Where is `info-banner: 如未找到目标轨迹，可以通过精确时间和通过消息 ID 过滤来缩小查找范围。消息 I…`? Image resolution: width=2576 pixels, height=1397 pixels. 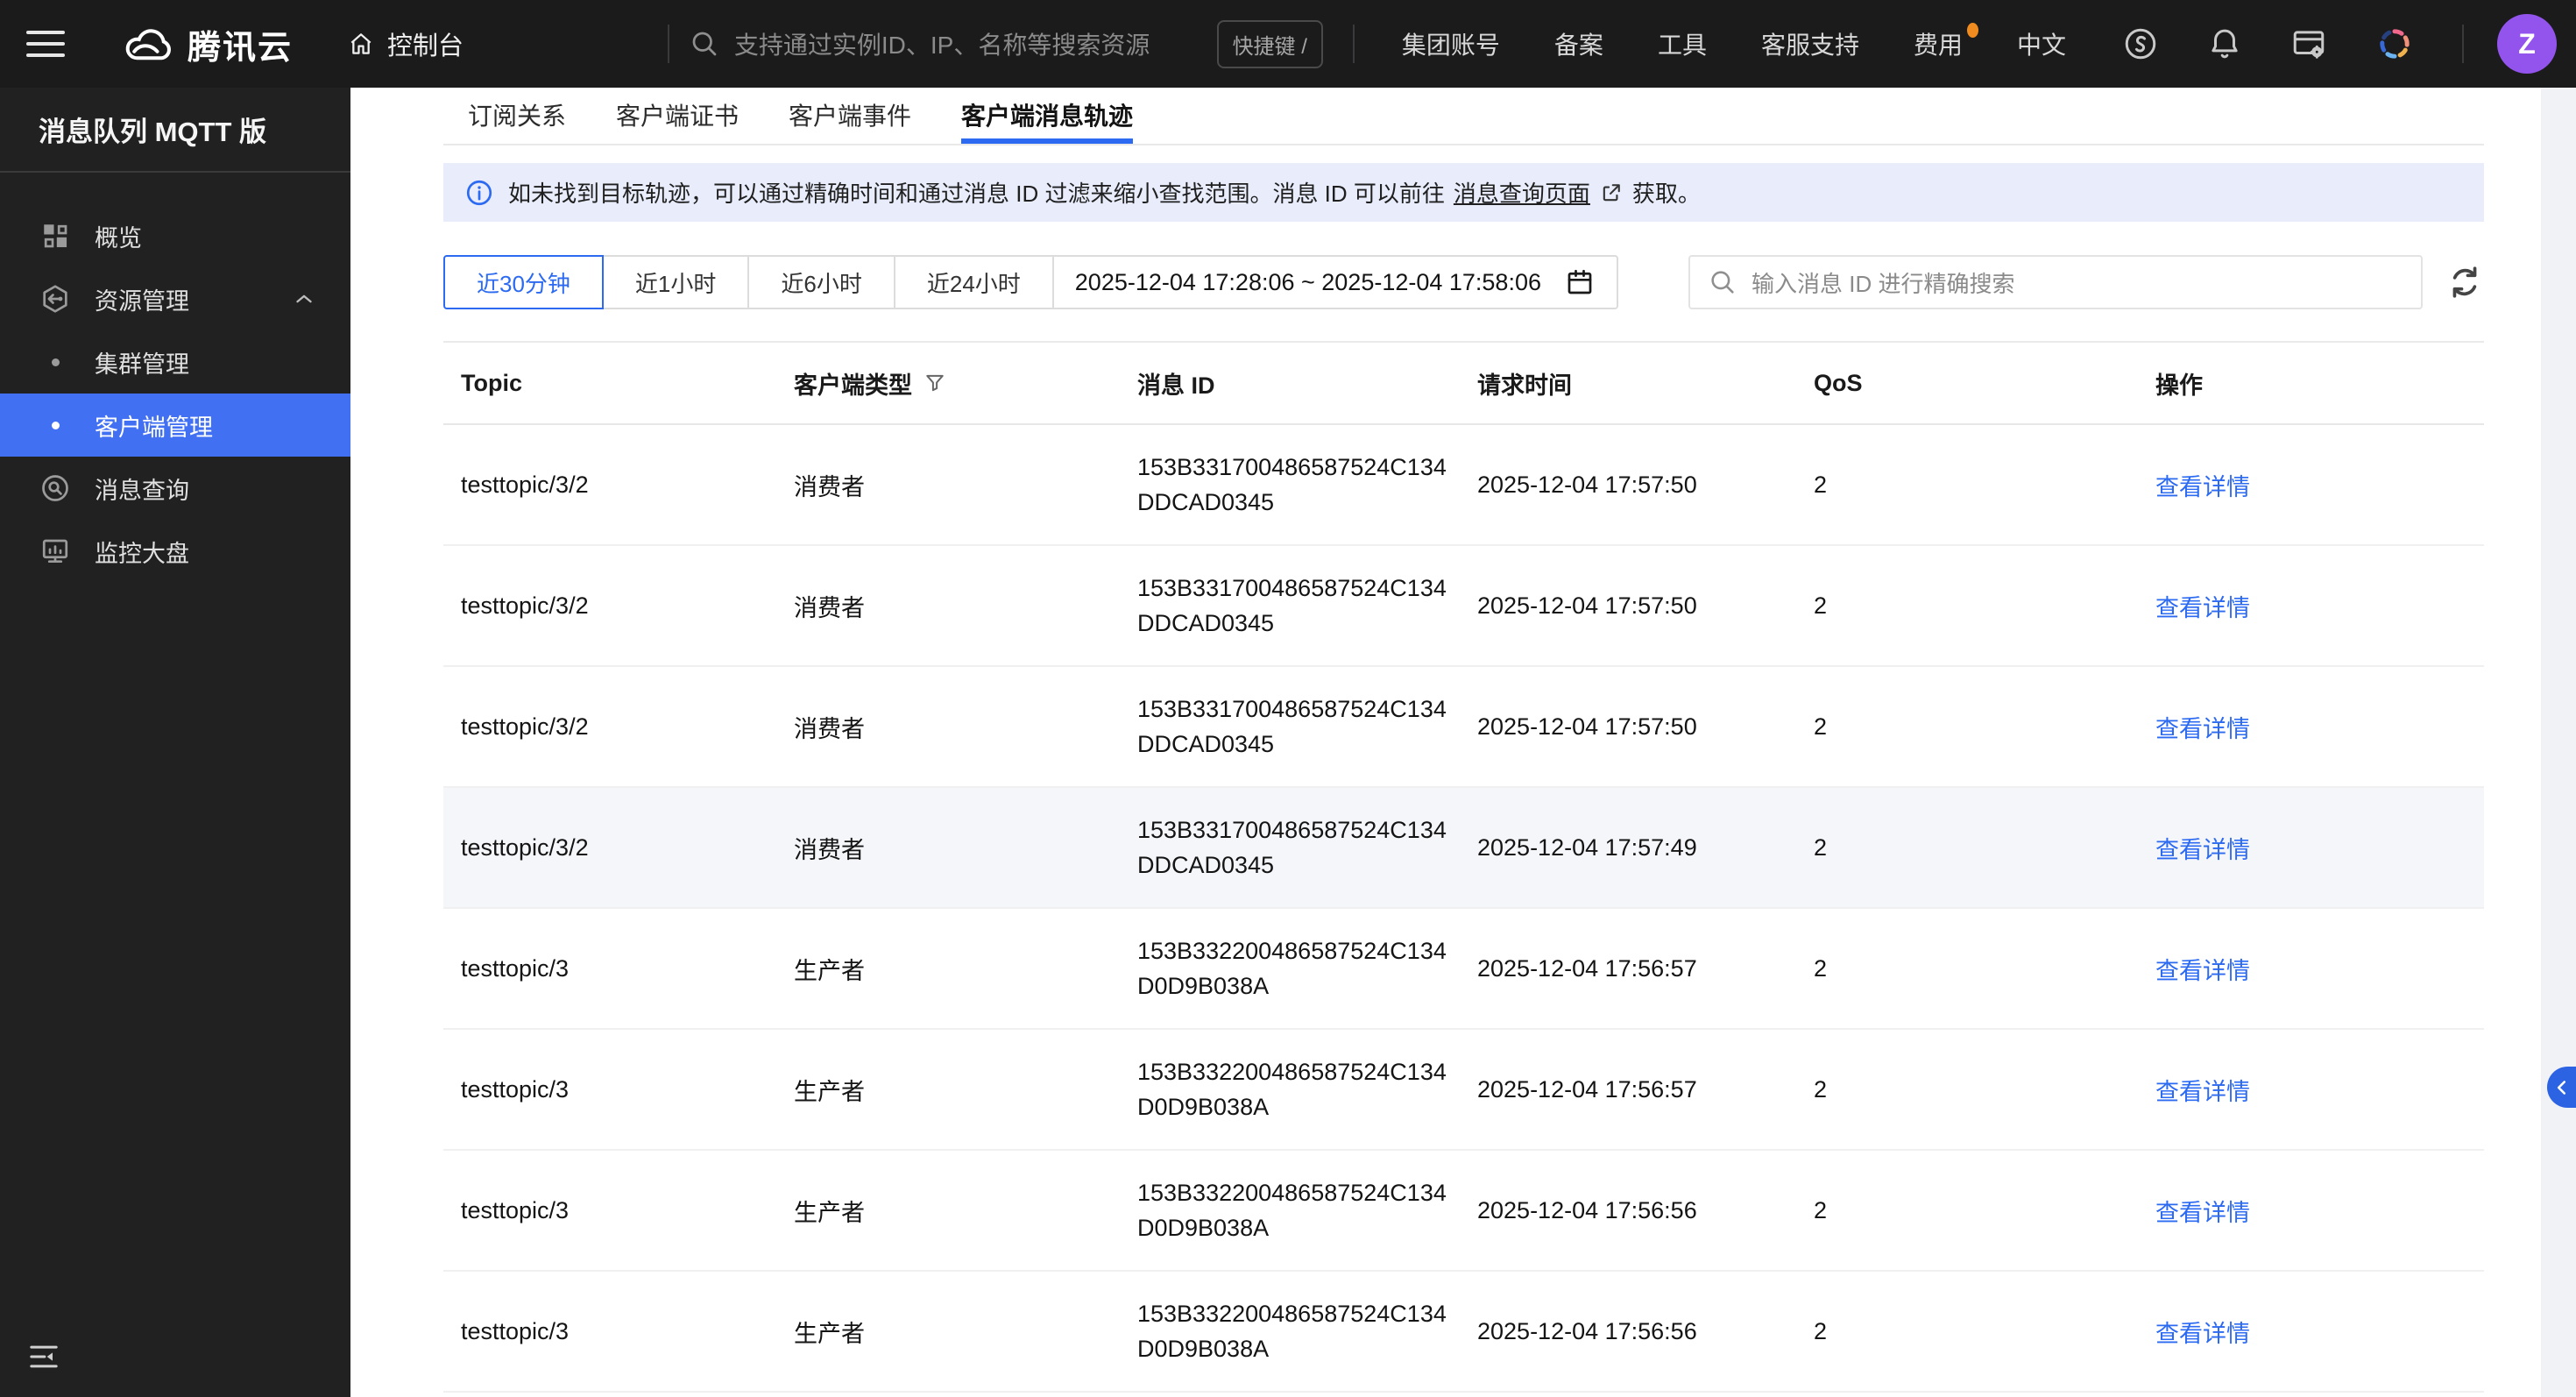
info-banner: 如未找到目标轨迹，可以通过精确时间和通过消息 ID 过滤来缩小查找范围。消息 I… is located at coordinates (1463, 192).